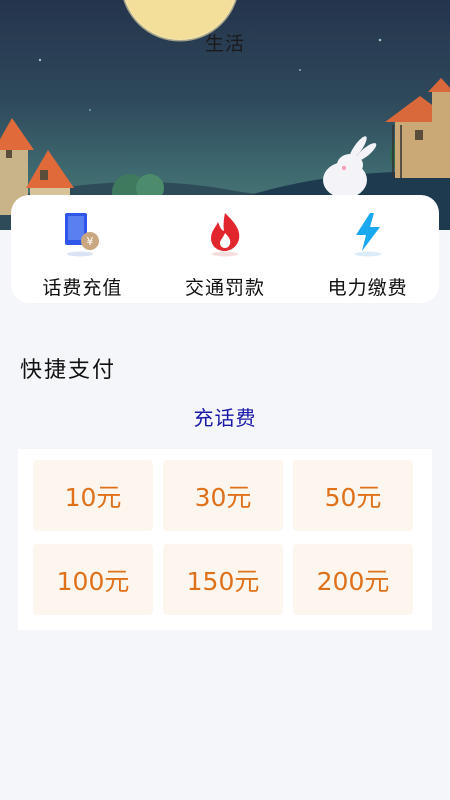  Describe the element at coordinates (82, 234) in the screenshot. I see `phone-recharge-icon: ¥` at that location.